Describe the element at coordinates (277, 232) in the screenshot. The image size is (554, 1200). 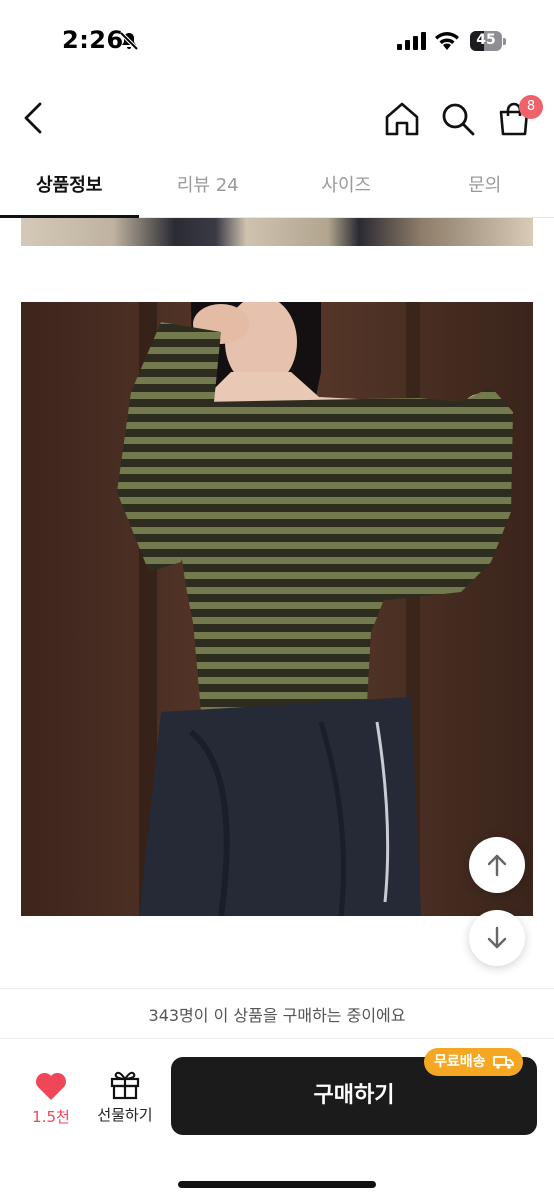
I see `product-image-previous` at that location.